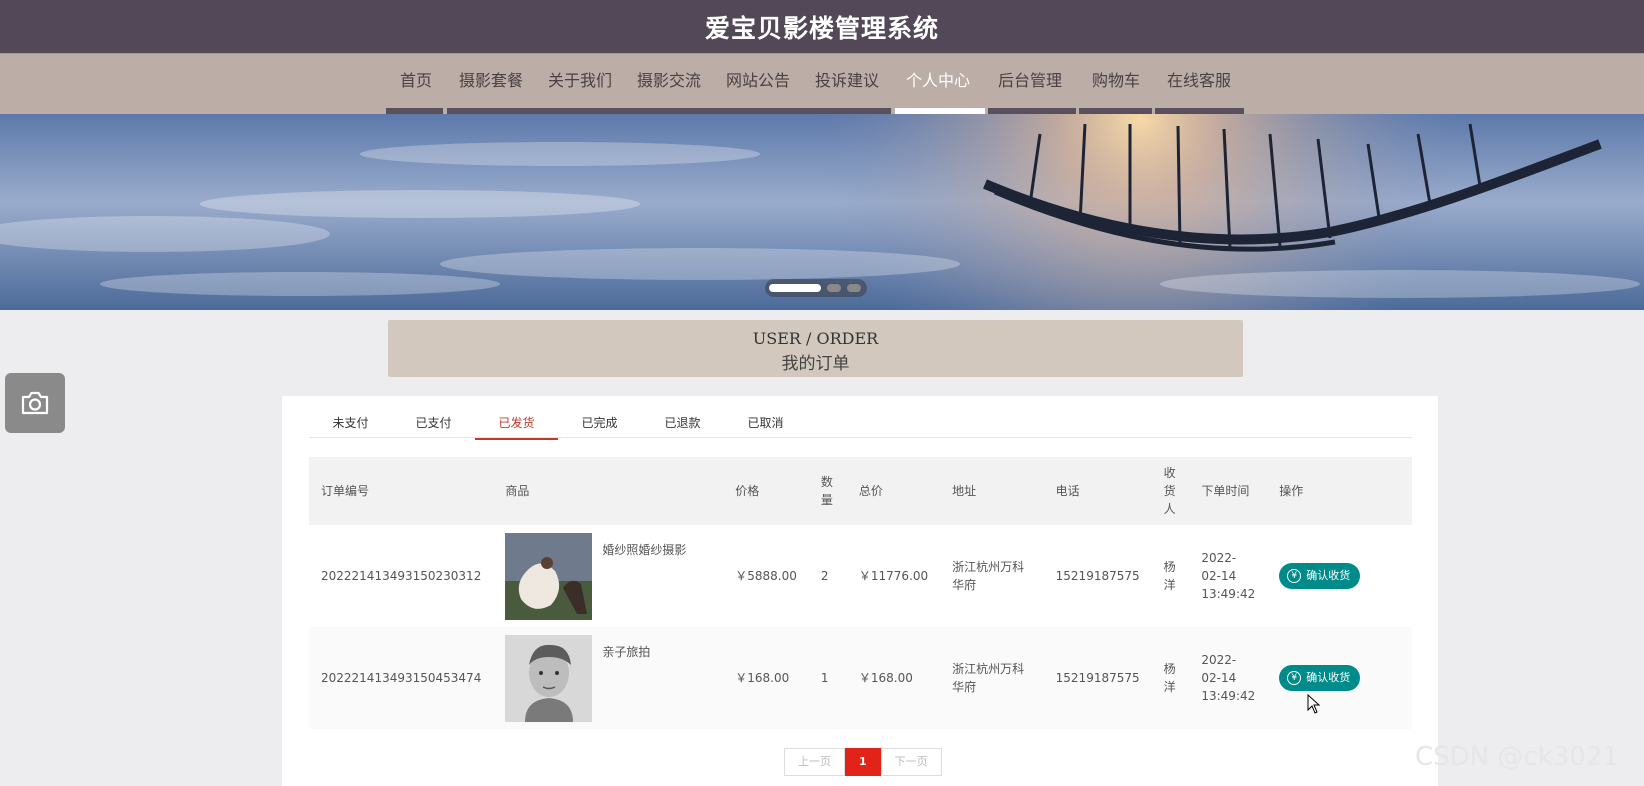 This screenshot has height=786, width=1644. What do you see at coordinates (815, 364) in the screenshot?
I see `section-heading-zh: 我的订单` at bounding box center [815, 364].